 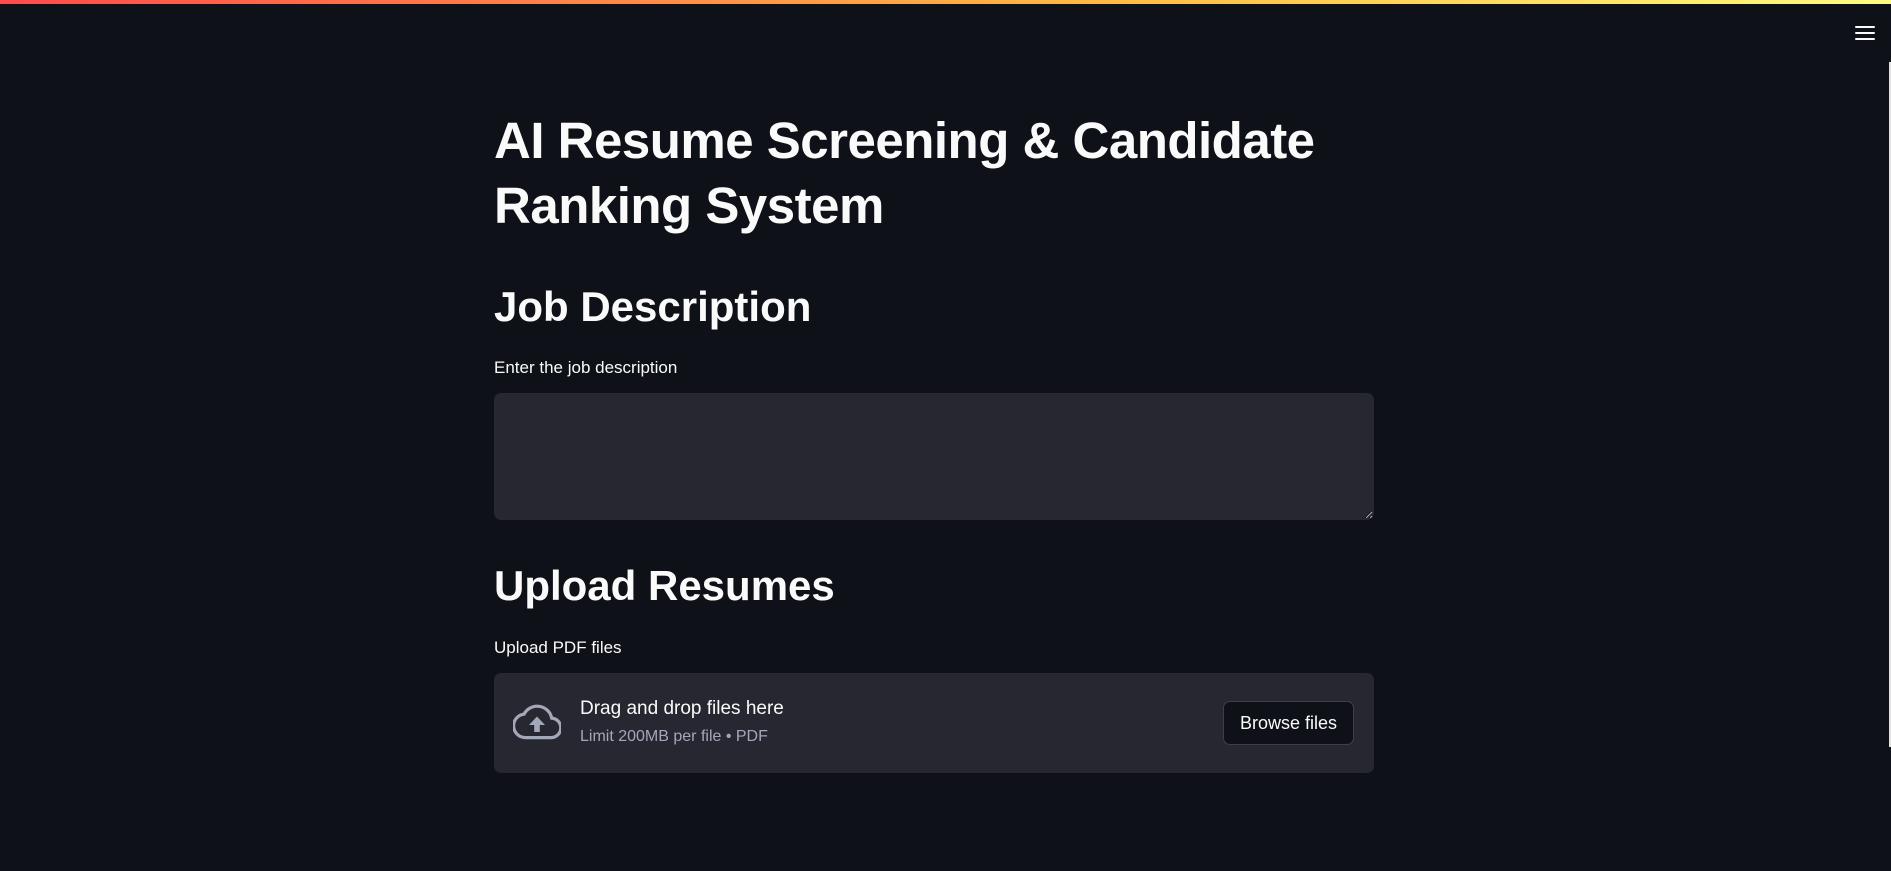 What do you see at coordinates (586, 367) in the screenshot?
I see `job-description-label: Enter the job description` at bounding box center [586, 367].